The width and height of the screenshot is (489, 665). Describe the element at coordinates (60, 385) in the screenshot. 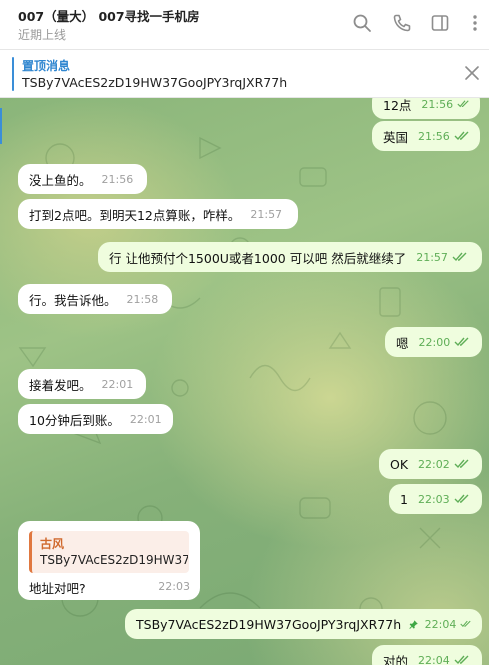

I see `message-text: 接着发吧。` at that location.